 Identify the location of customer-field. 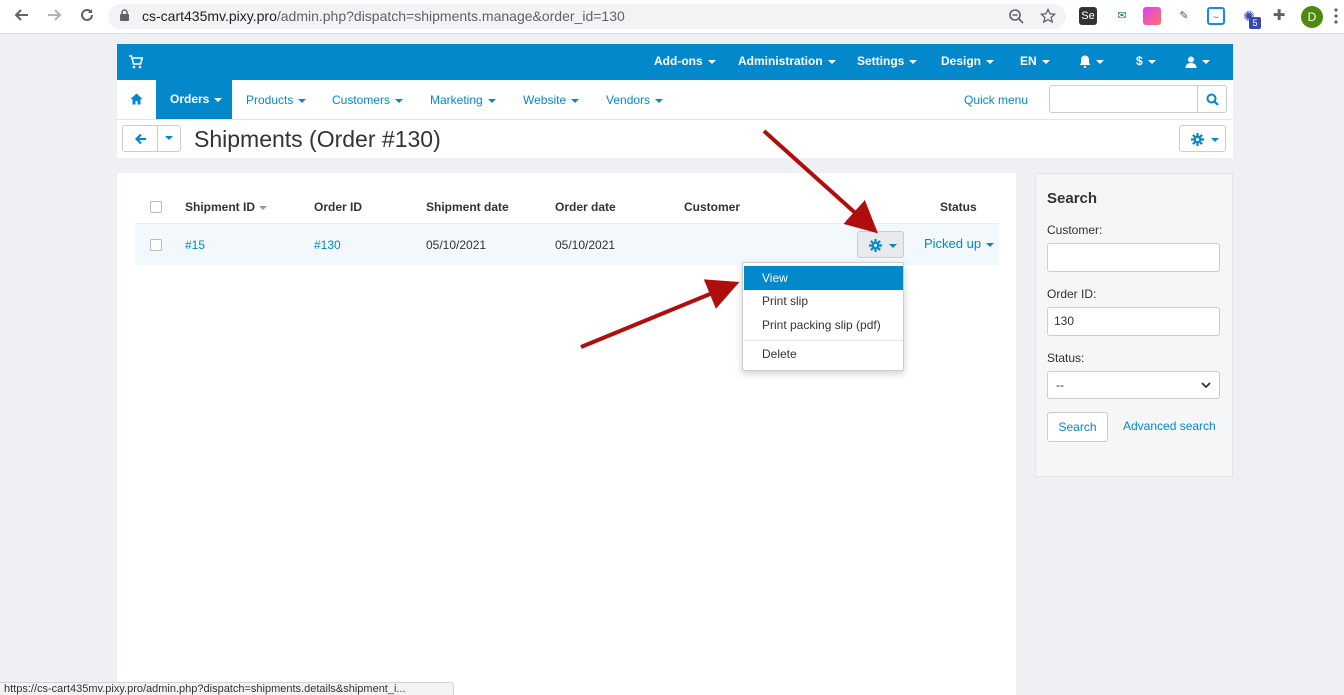
(1133, 257).